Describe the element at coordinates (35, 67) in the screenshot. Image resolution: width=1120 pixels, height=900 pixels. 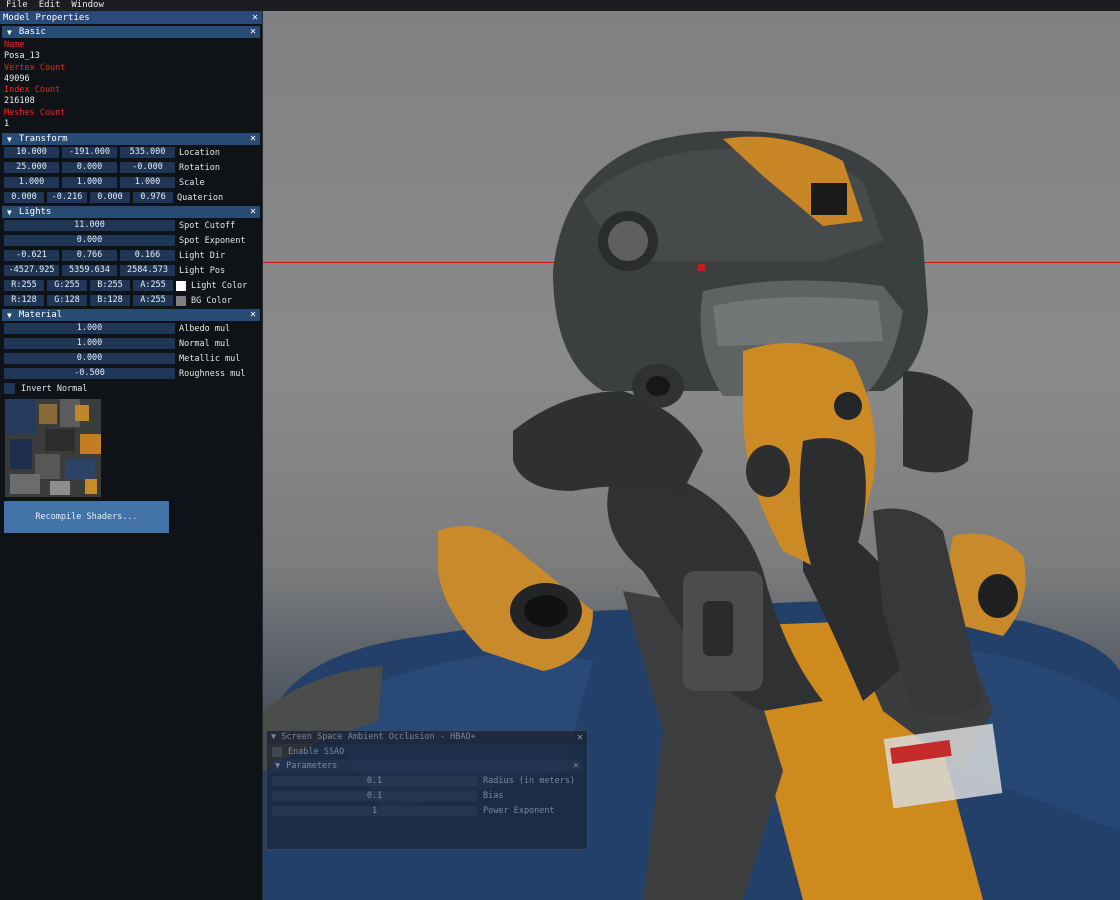
I see `vertex-count-label: Vertex Count` at that location.